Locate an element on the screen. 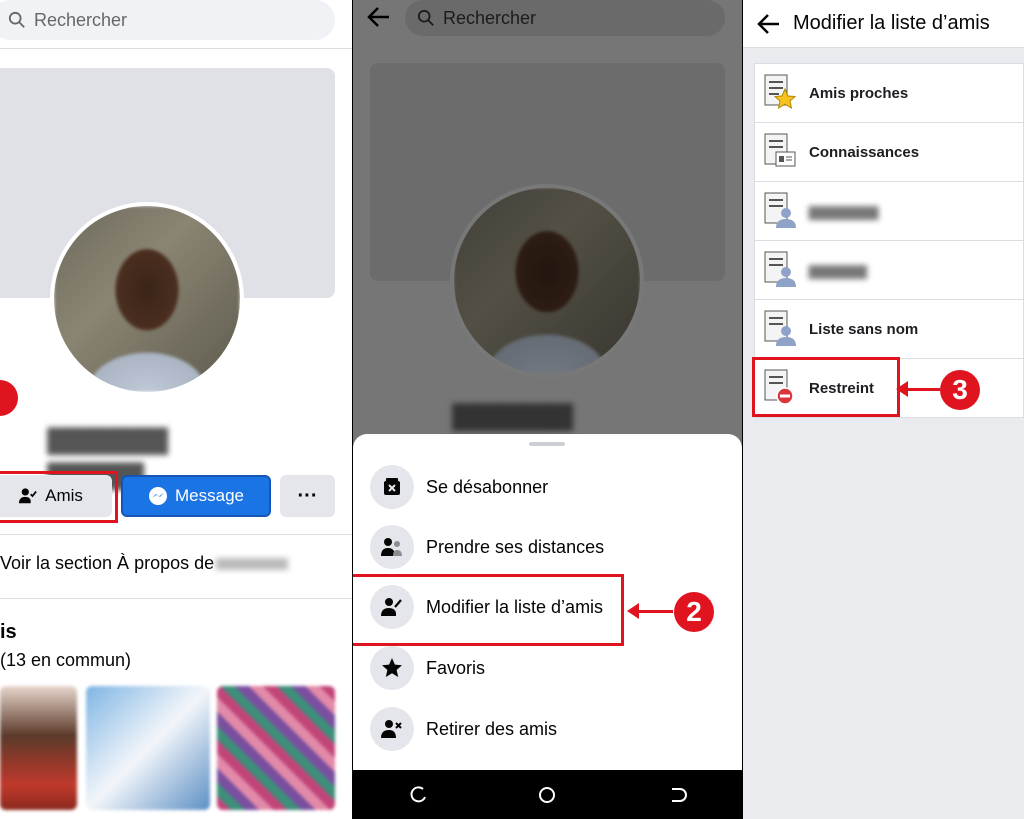  unfollow-icon is located at coordinates (392, 487).